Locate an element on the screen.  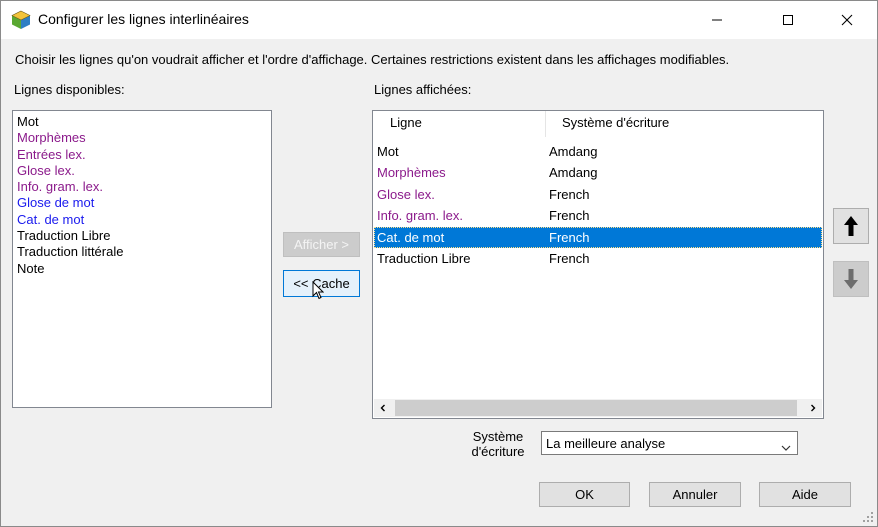
available-lines-label: Lignes disponibles: is located at coordinates (69, 89).